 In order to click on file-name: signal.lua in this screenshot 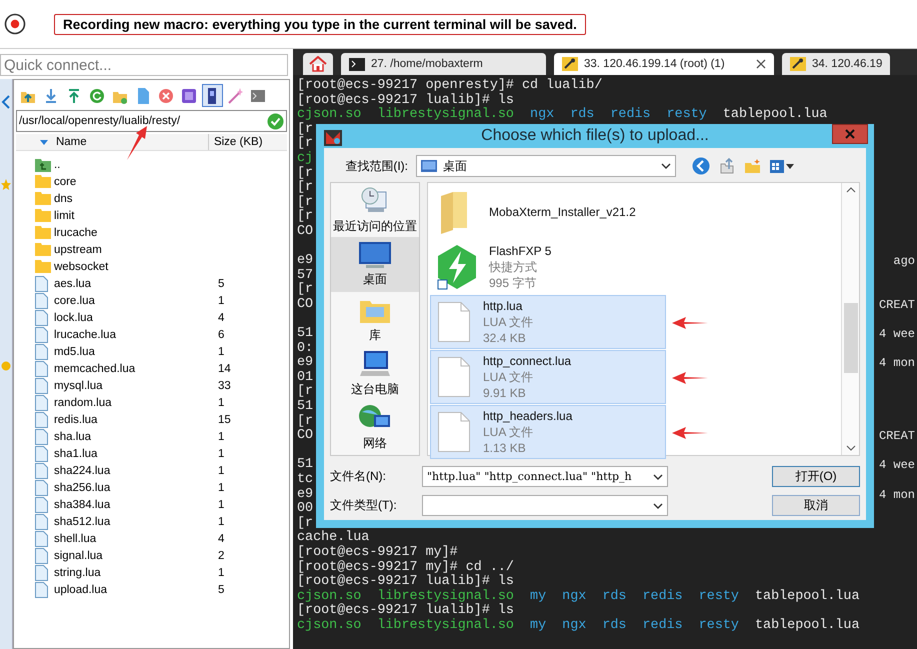, I will do `click(136, 556)`.